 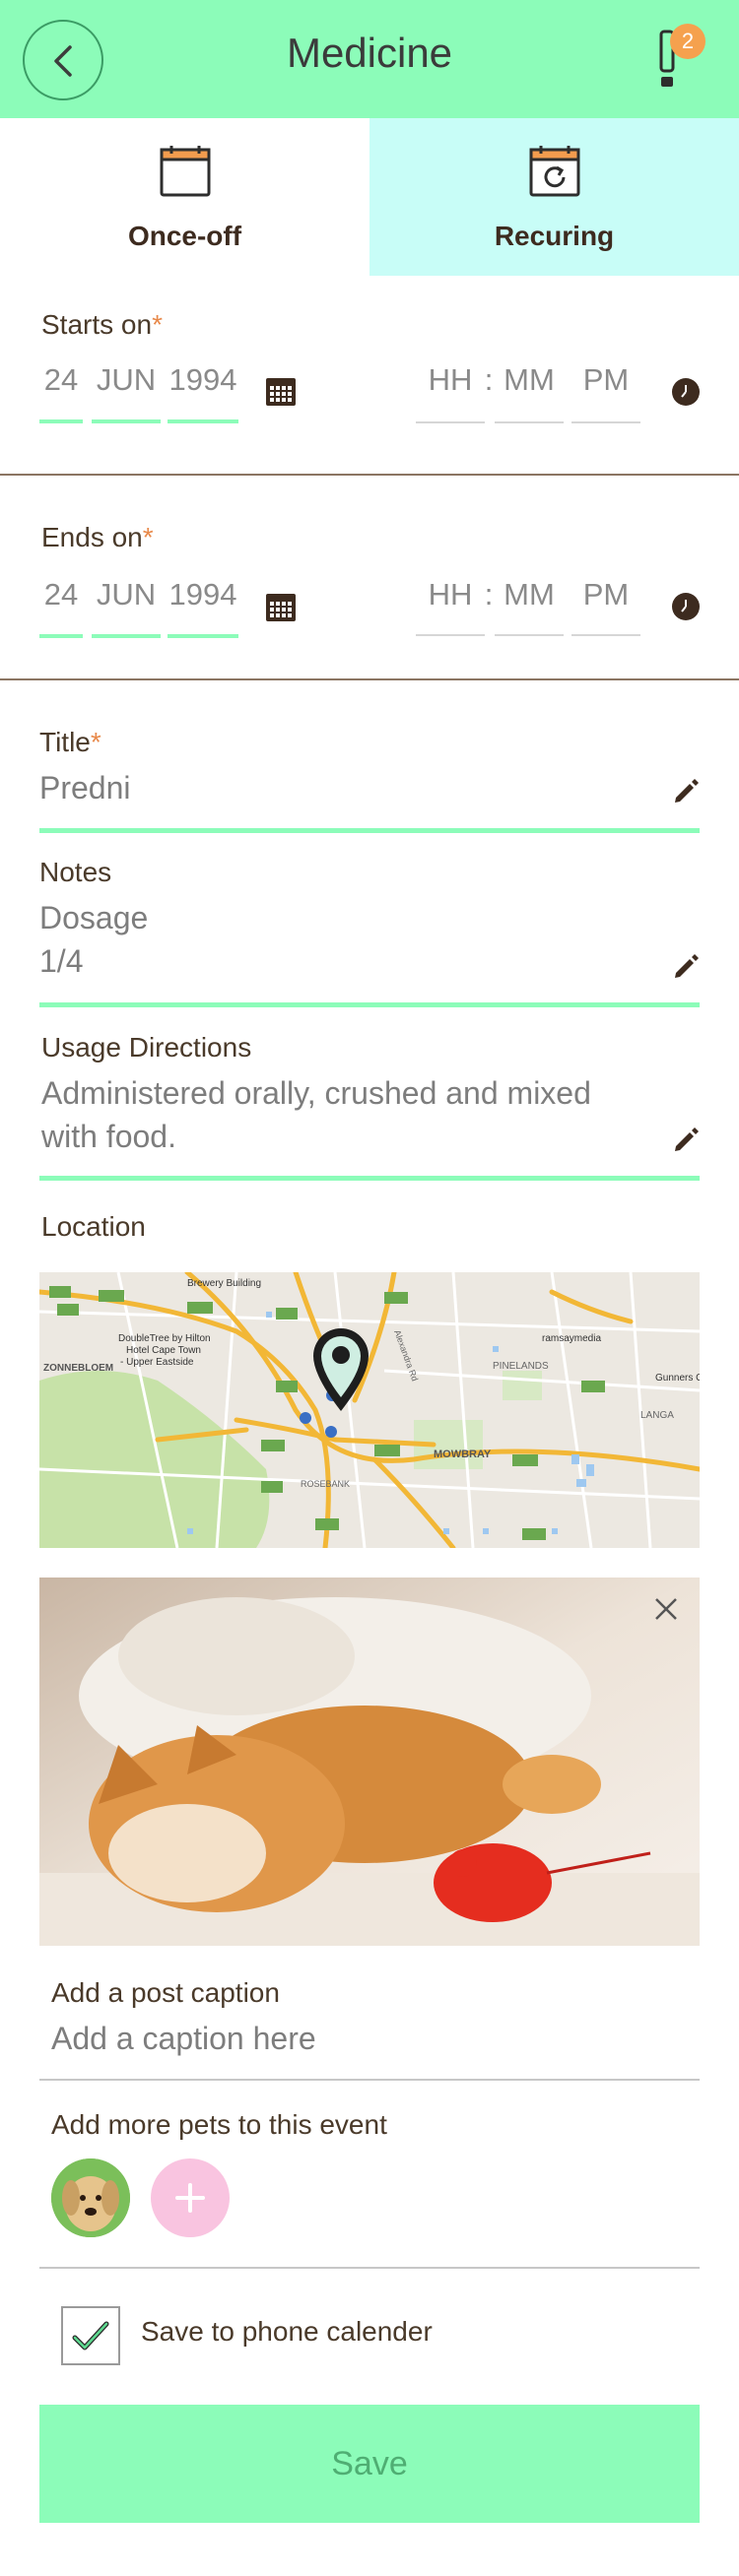 What do you see at coordinates (370, 1178) in the screenshot?
I see `usage-underline` at bounding box center [370, 1178].